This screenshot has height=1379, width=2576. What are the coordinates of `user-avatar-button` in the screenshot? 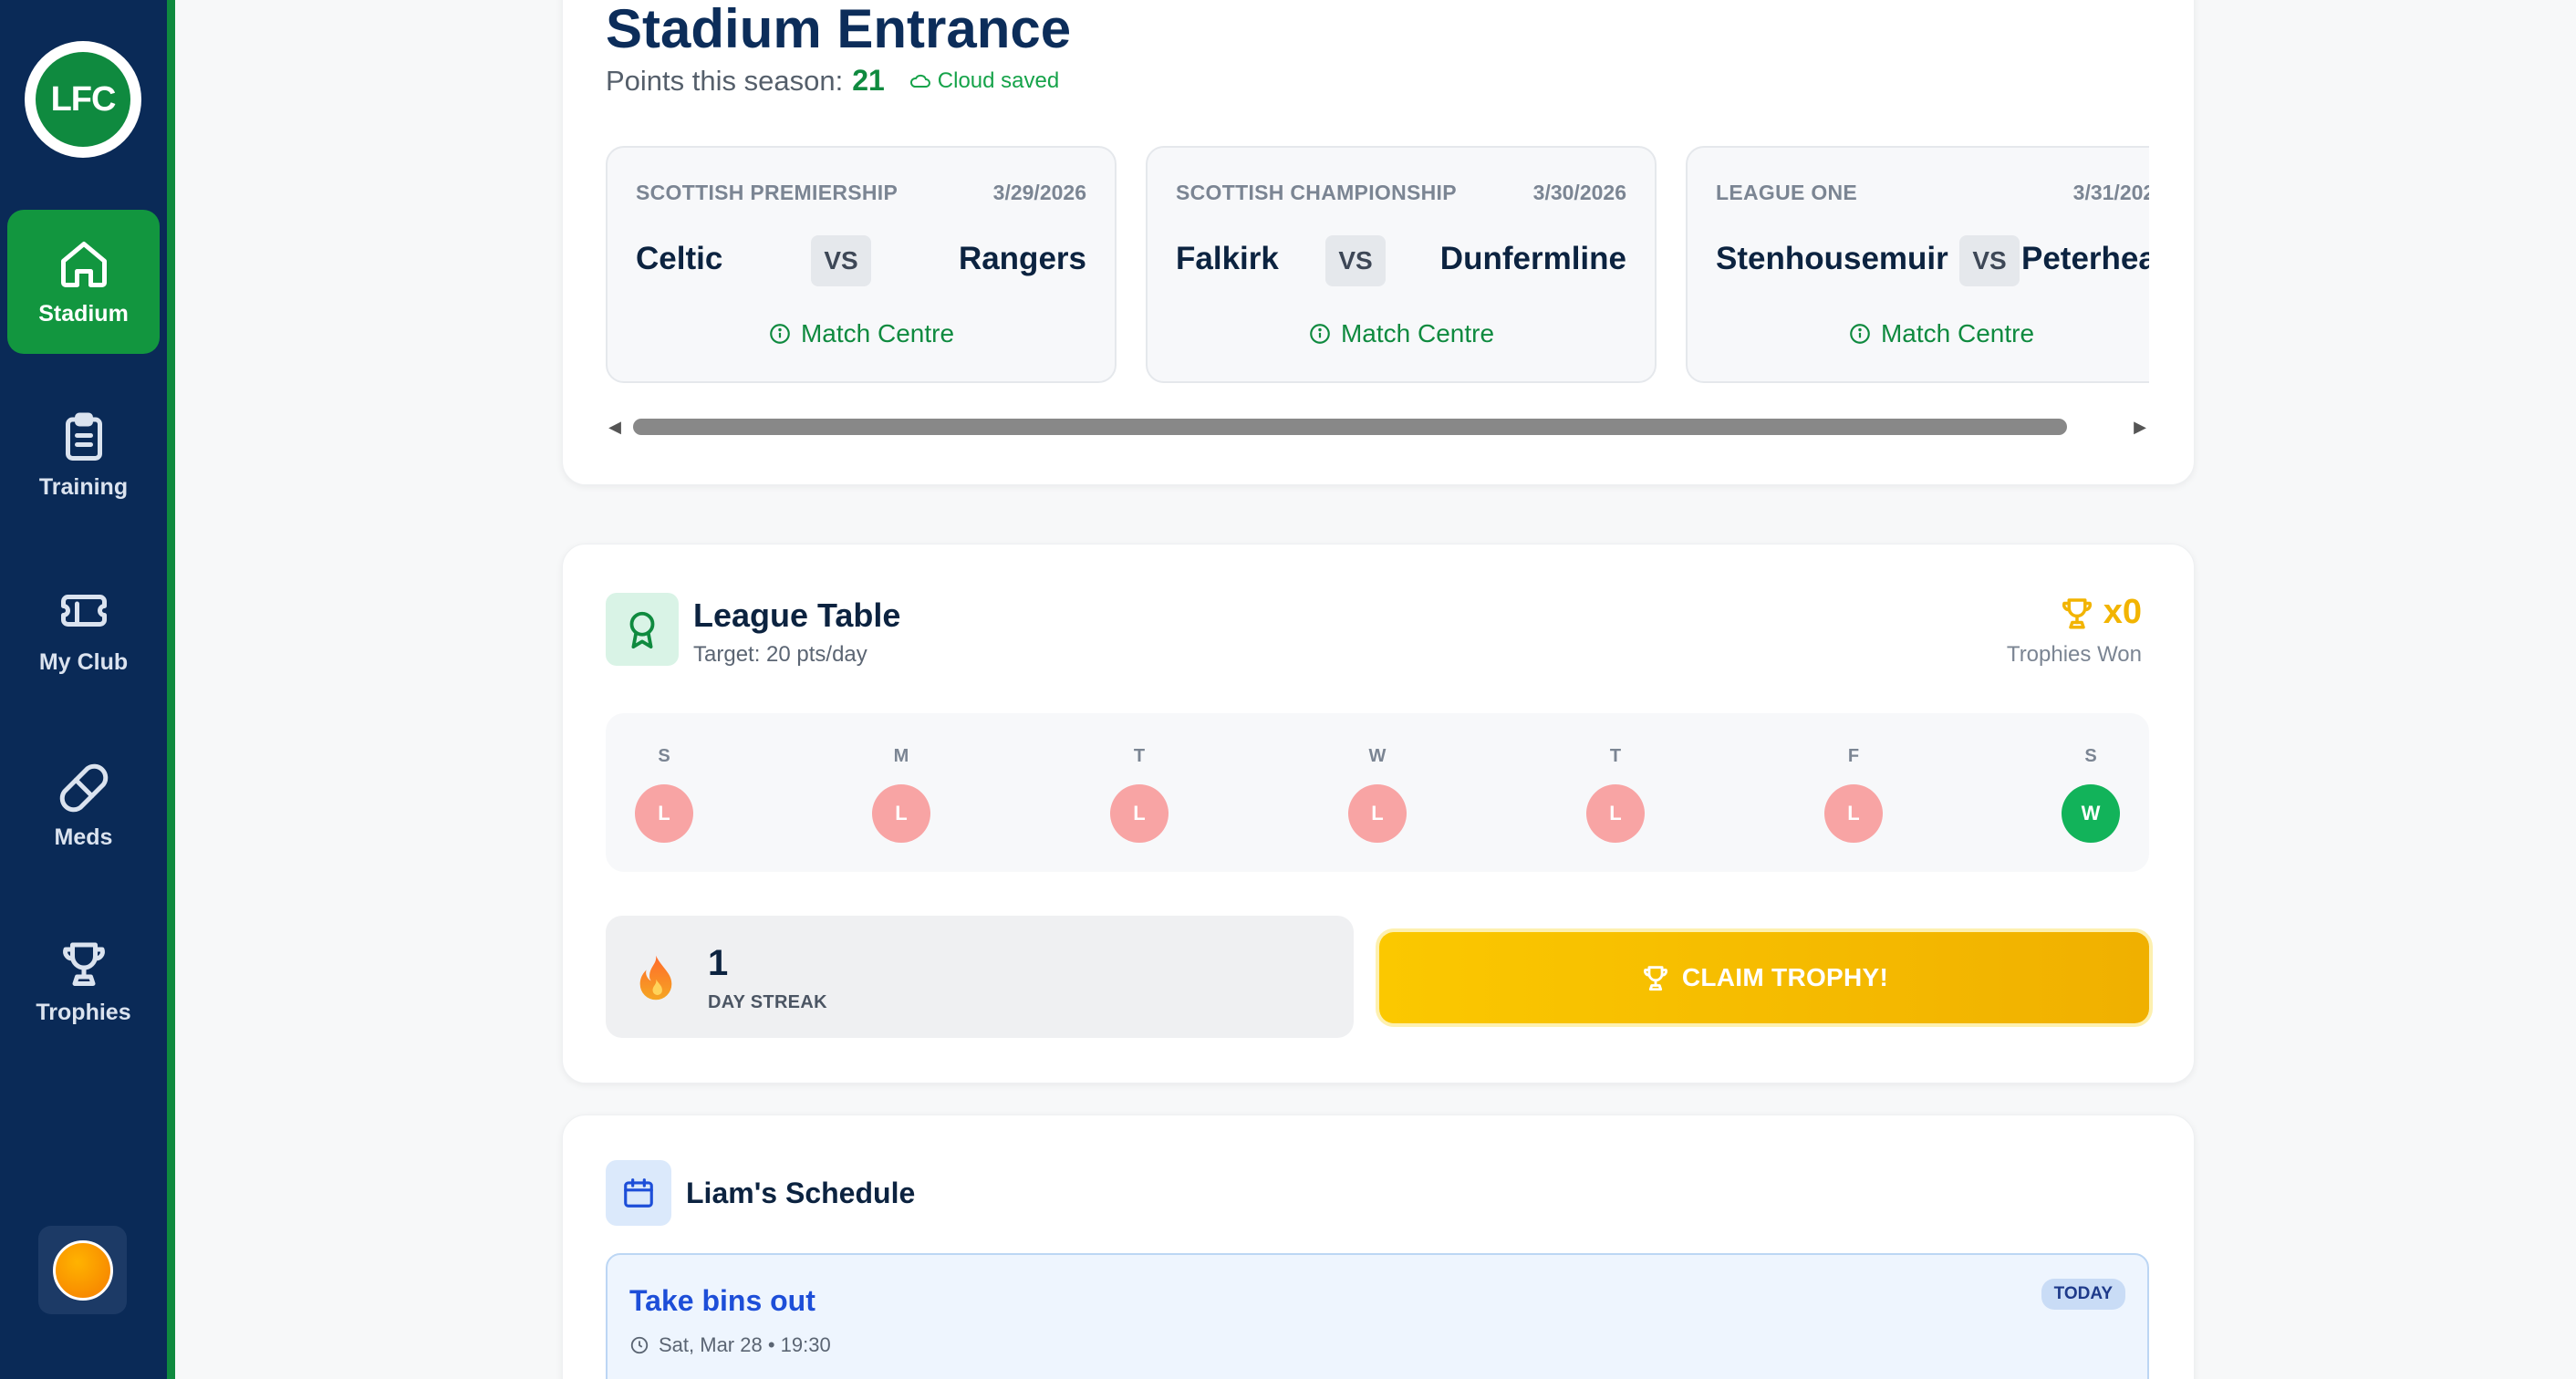 It's located at (82, 1270).